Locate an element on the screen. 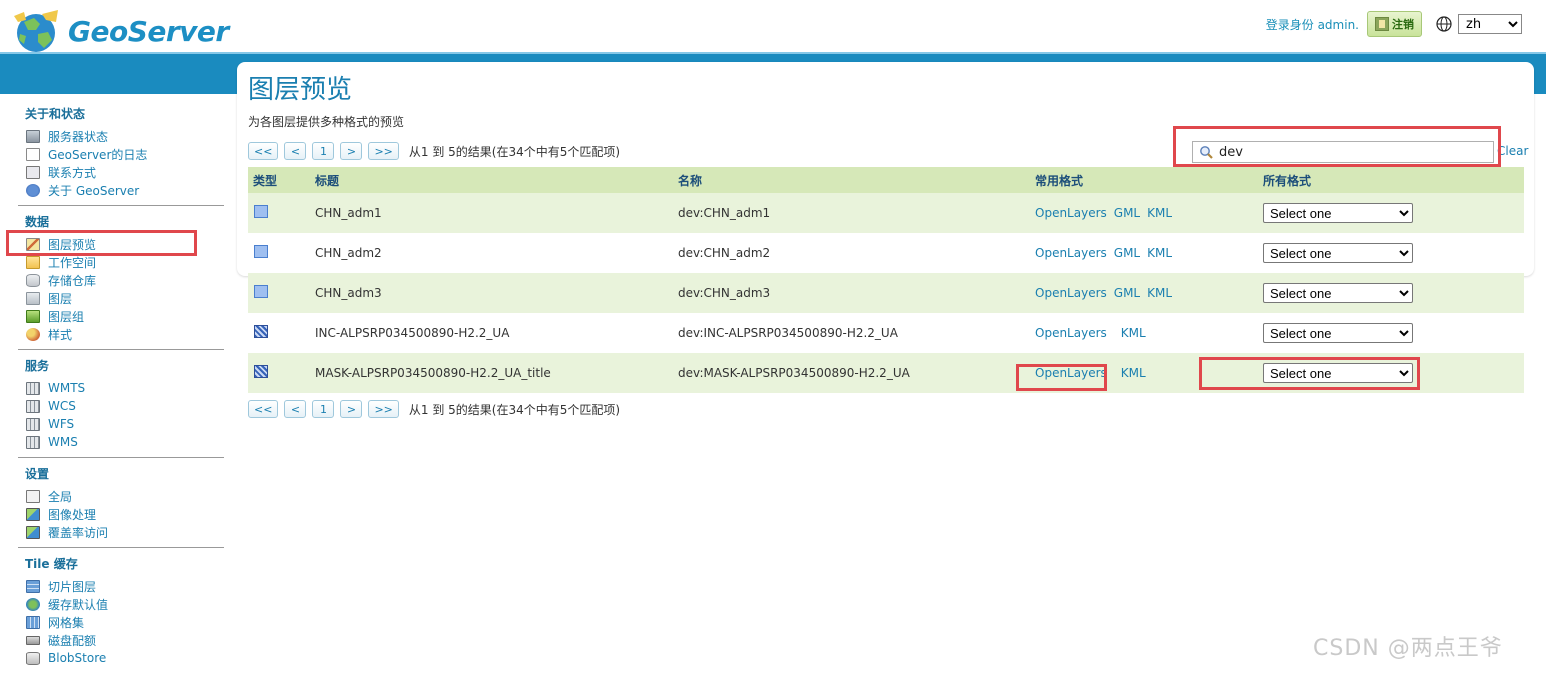 The width and height of the screenshot is (1546, 673). sidebar-item-blobstores: BlobStore is located at coordinates (121, 658).